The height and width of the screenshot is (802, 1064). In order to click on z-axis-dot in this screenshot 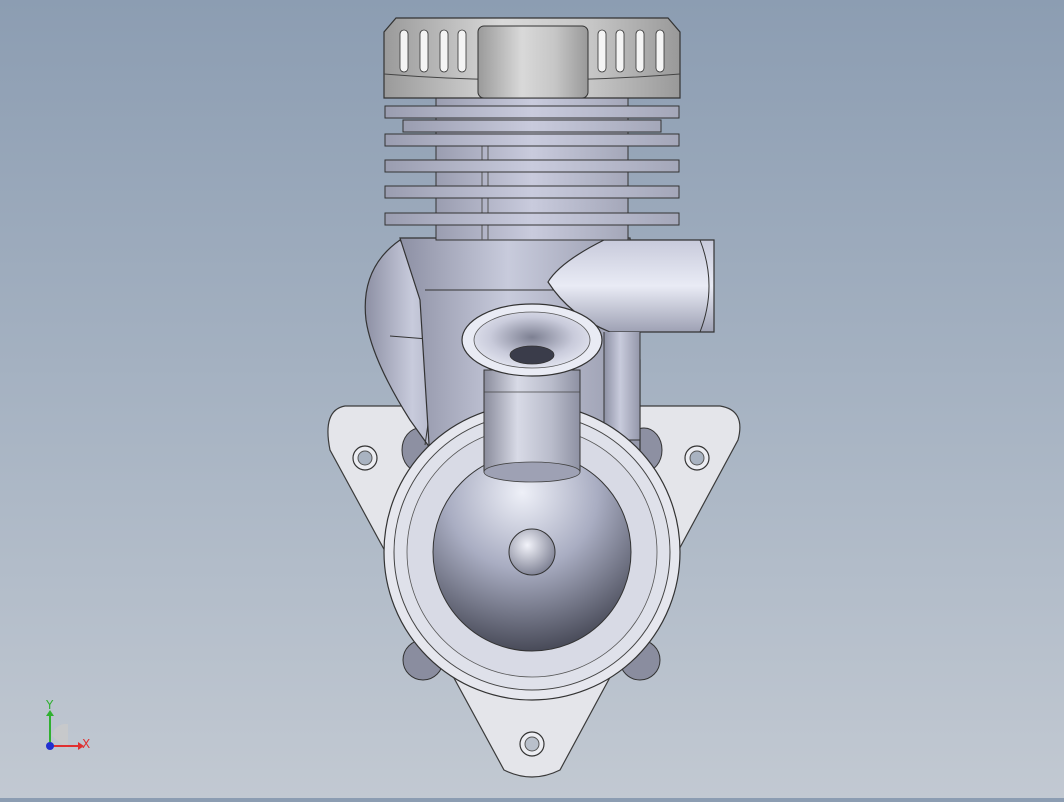, I will do `click(50, 746)`.